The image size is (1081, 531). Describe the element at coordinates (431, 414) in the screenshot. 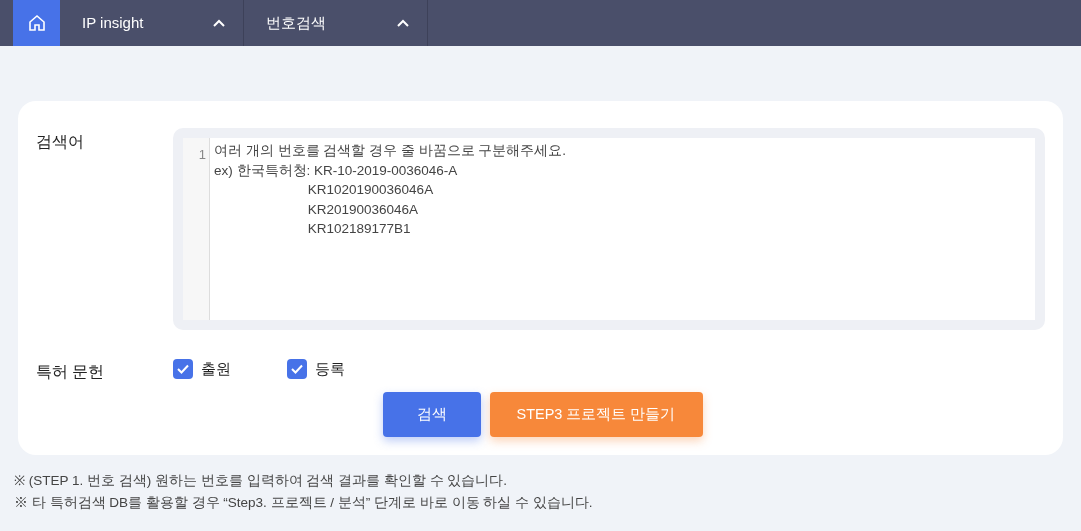

I see `search-button: 검색` at that location.